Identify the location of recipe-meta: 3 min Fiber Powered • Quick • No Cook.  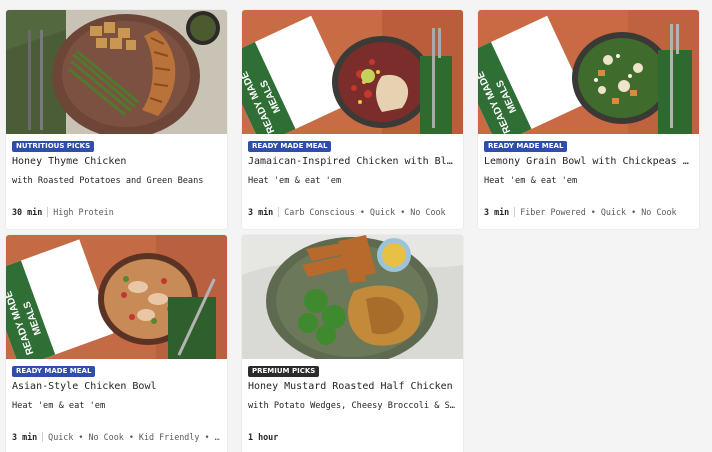
(588, 212).